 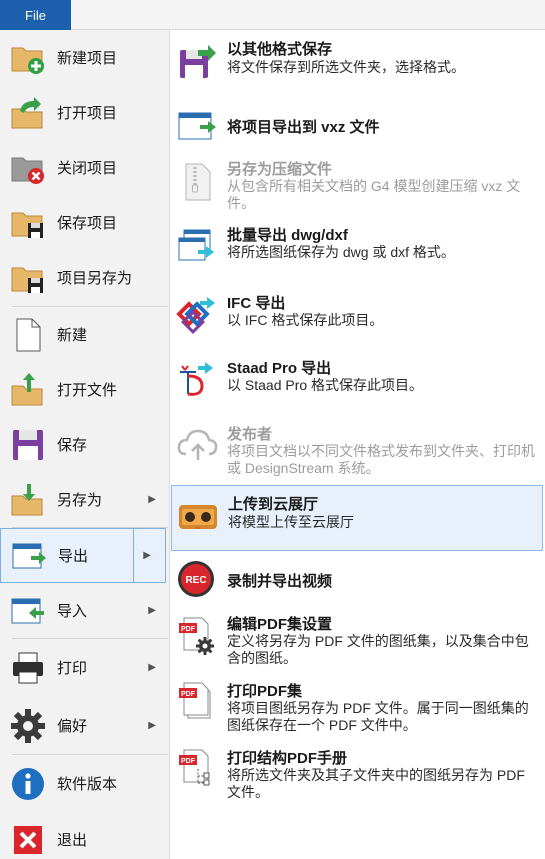 What do you see at coordinates (27, 499) in the screenshot?
I see `save-as-icon` at bounding box center [27, 499].